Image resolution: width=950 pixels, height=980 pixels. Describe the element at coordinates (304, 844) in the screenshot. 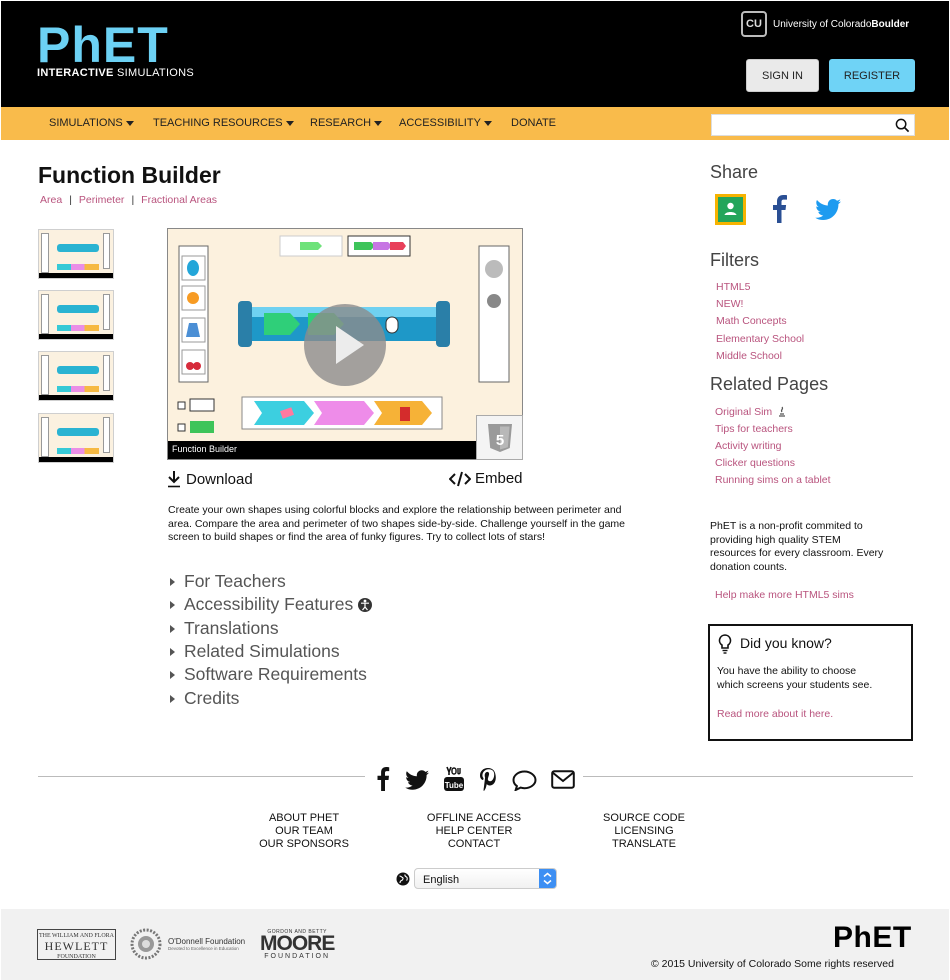

I see `footer-link-our-sponsors: OUR SPONSORS` at that location.